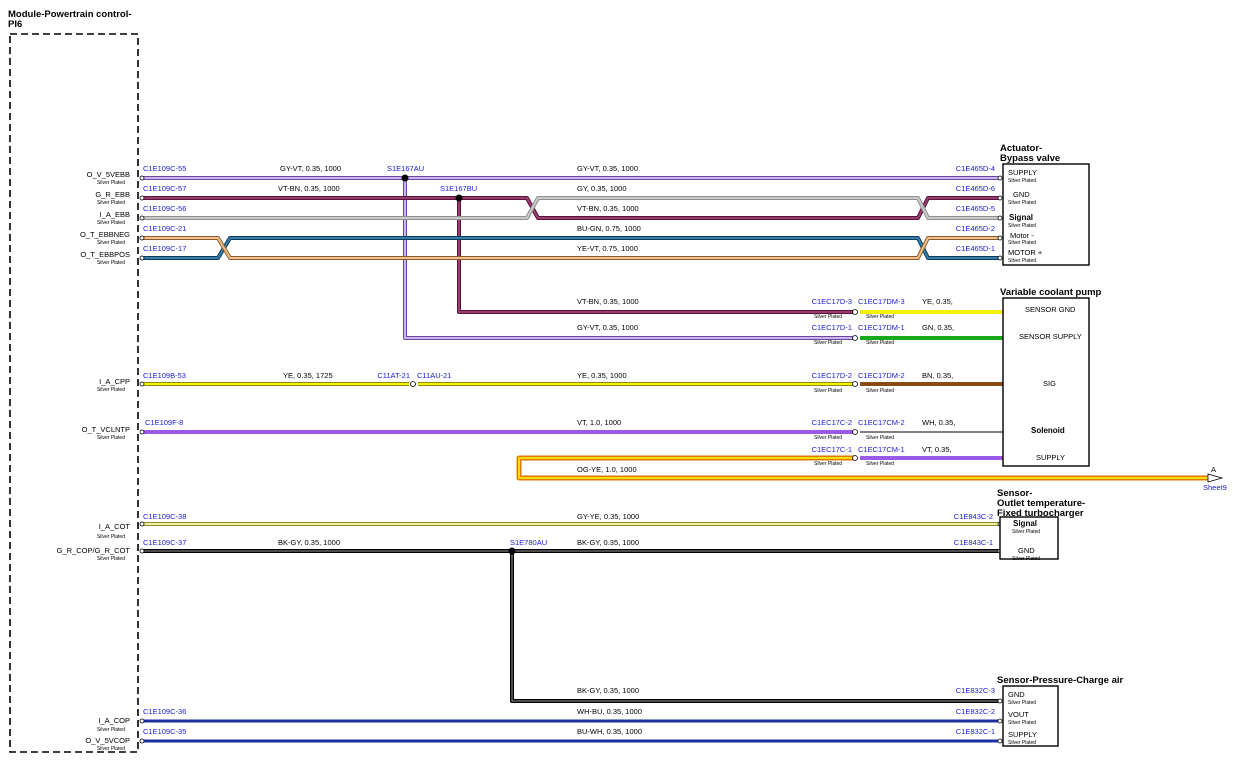 This screenshot has width=1233, height=764. Describe the element at coordinates (164, 228) in the screenshot. I see `connector-label: C1E109C-21` at that location.